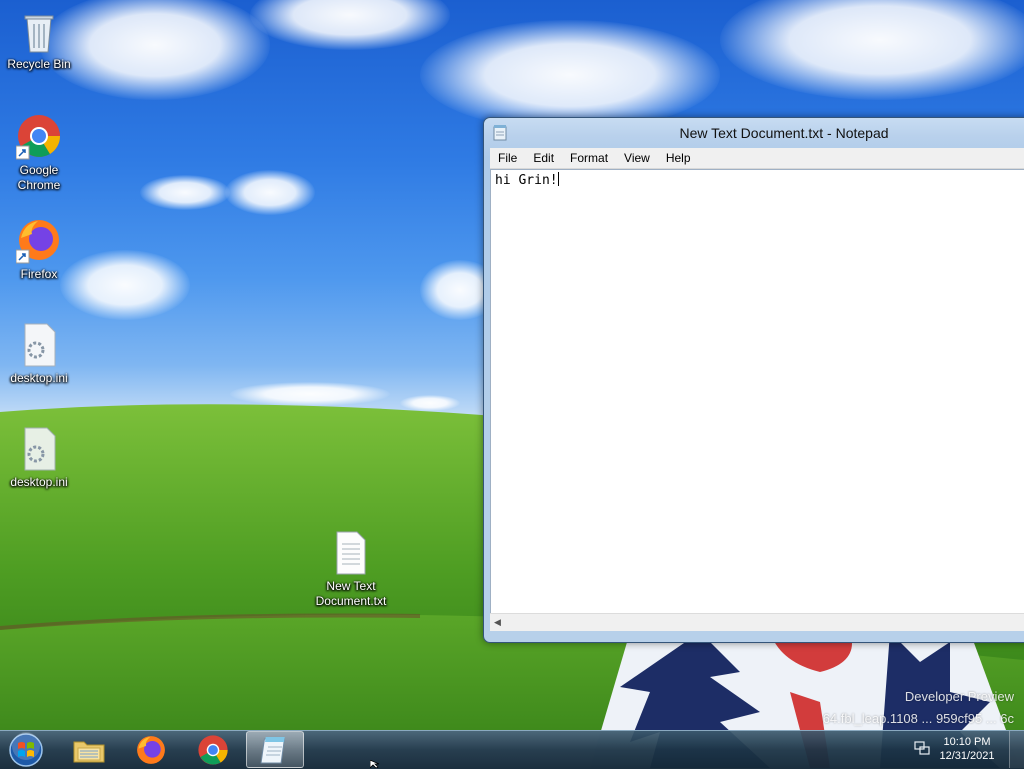 This screenshot has width=1024, height=773. I want to click on file-explorer-icon, so click(89, 751).